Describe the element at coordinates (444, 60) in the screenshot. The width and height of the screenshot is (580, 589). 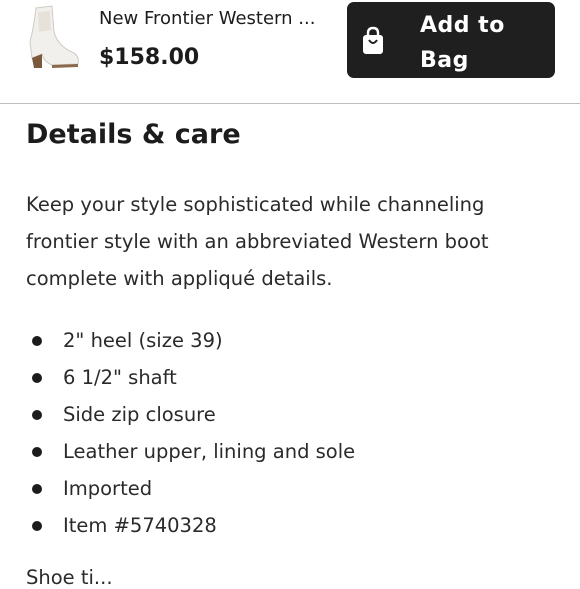
I see `add-to-bag-label-line2: Bag` at that location.